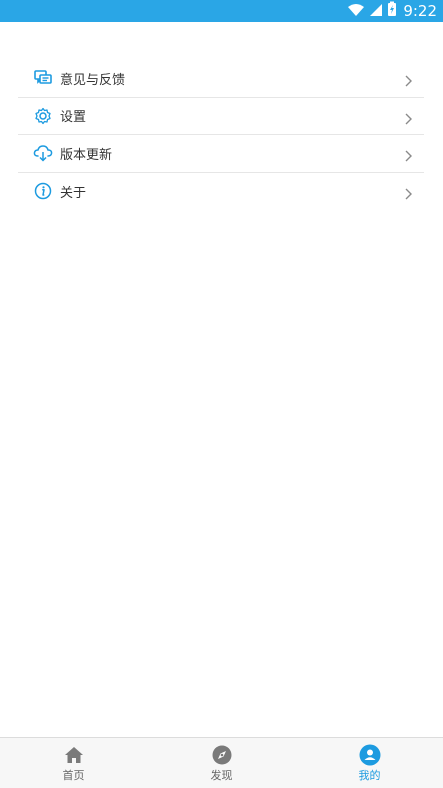 The image size is (443, 788). What do you see at coordinates (370, 755) in the screenshot?
I see `user-icon` at bounding box center [370, 755].